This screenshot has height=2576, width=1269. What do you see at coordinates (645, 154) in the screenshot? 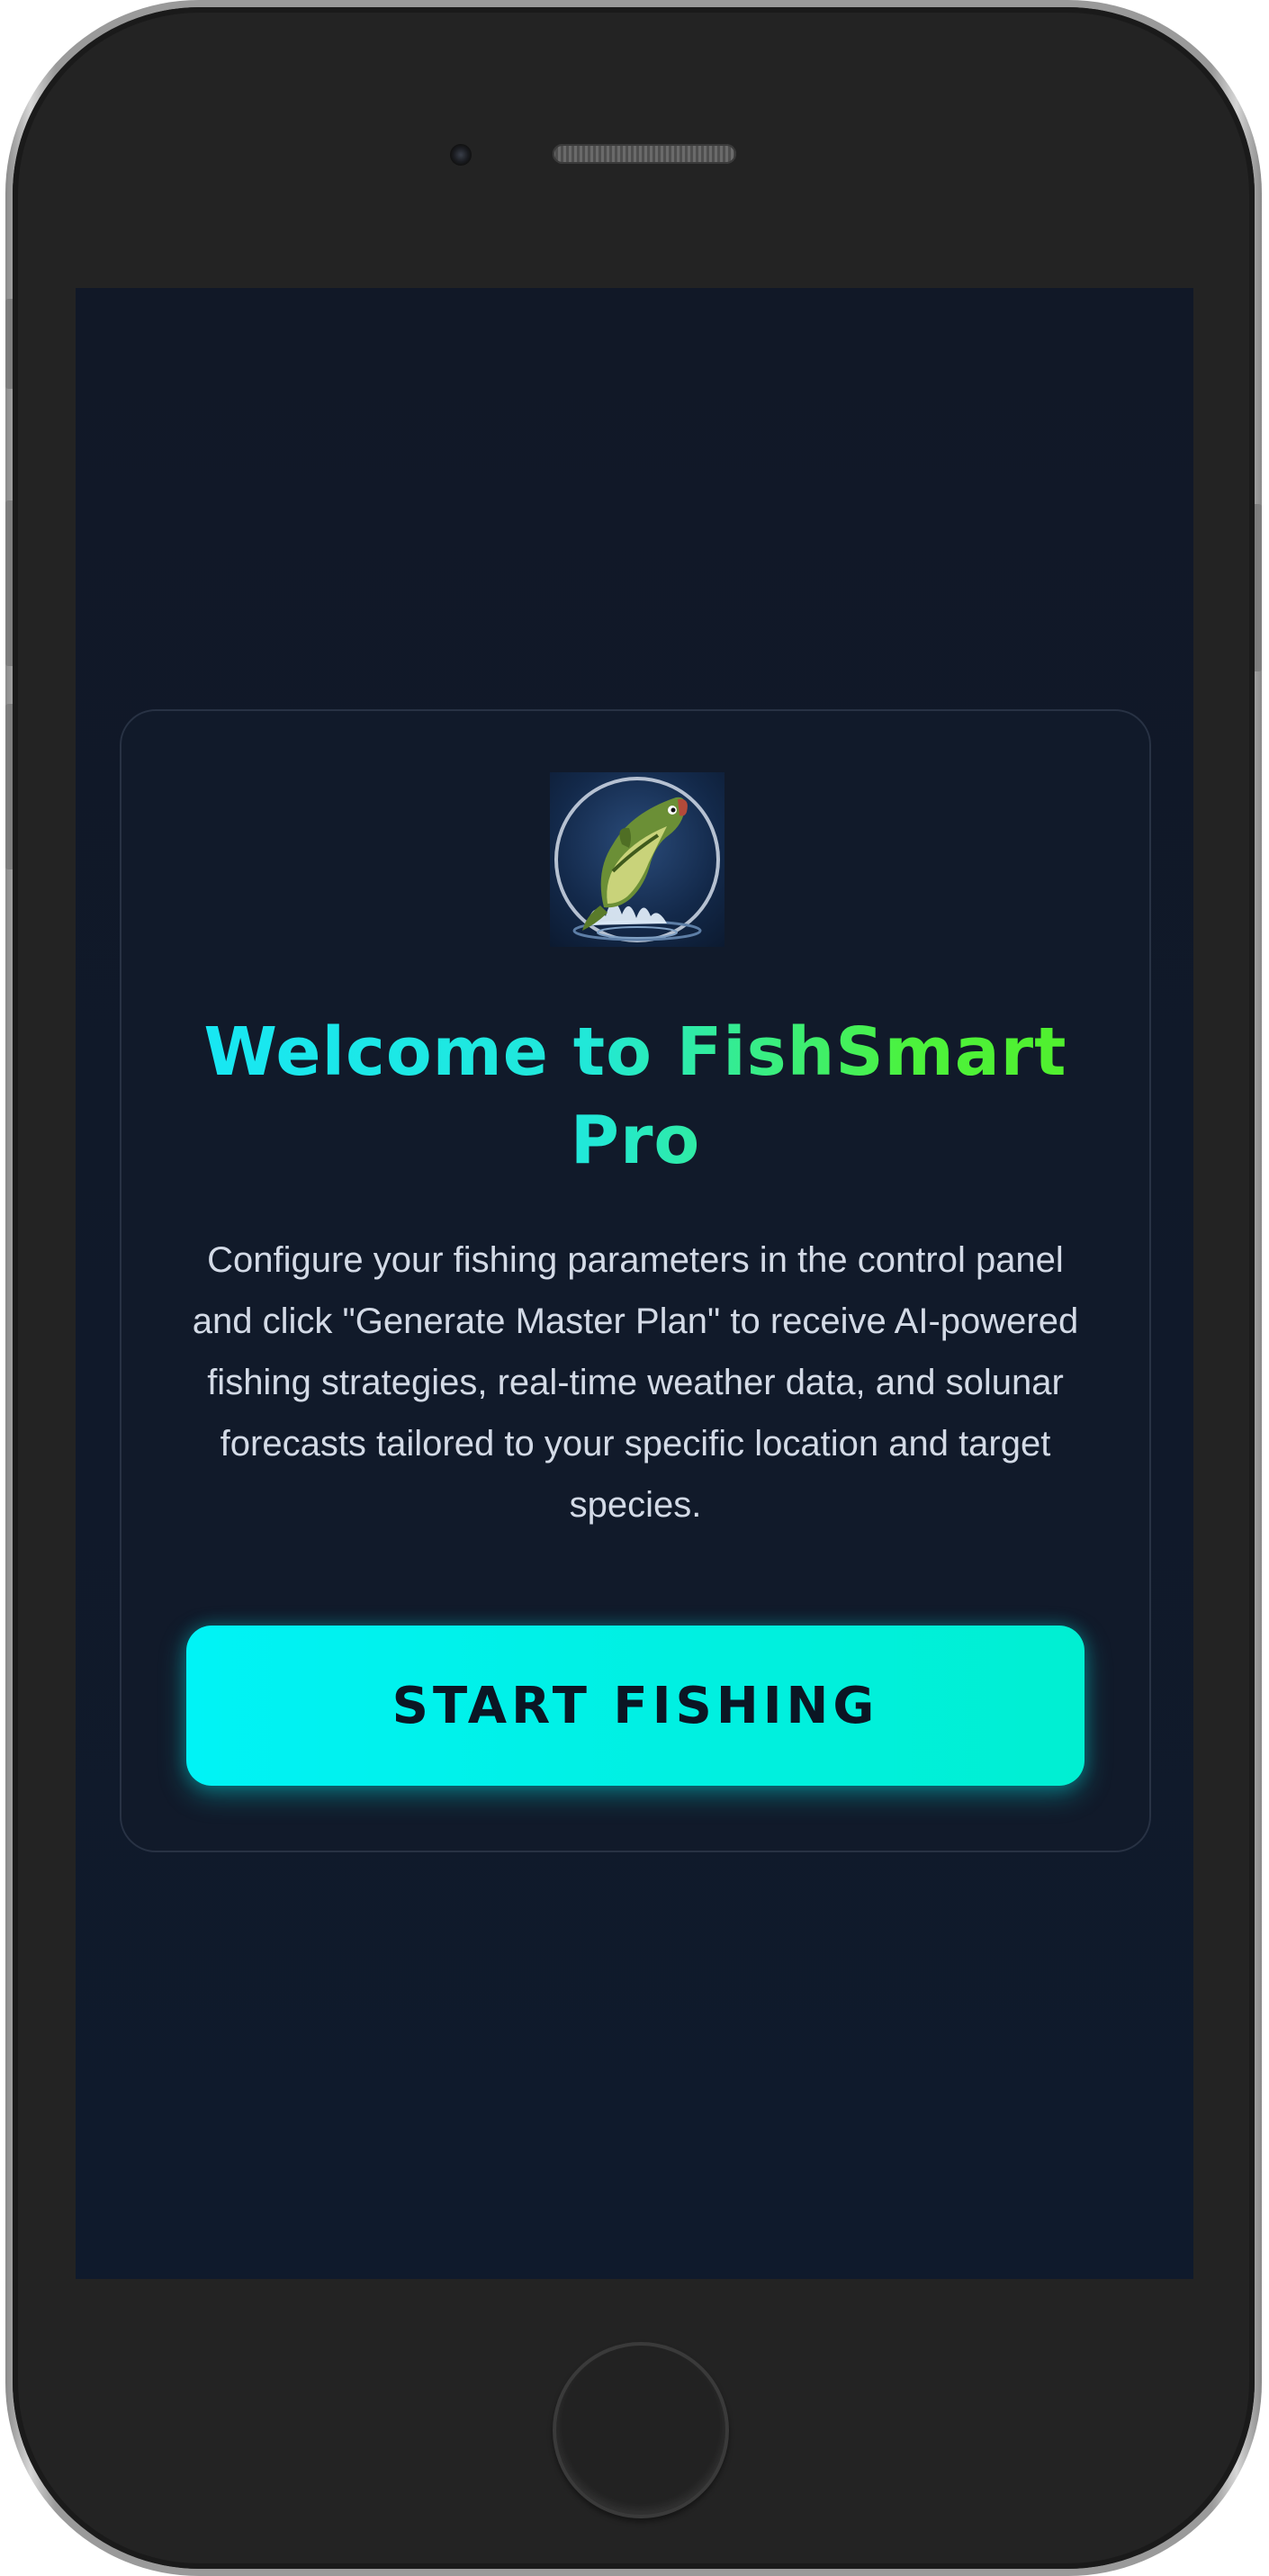
I see `earpiece-speaker` at bounding box center [645, 154].